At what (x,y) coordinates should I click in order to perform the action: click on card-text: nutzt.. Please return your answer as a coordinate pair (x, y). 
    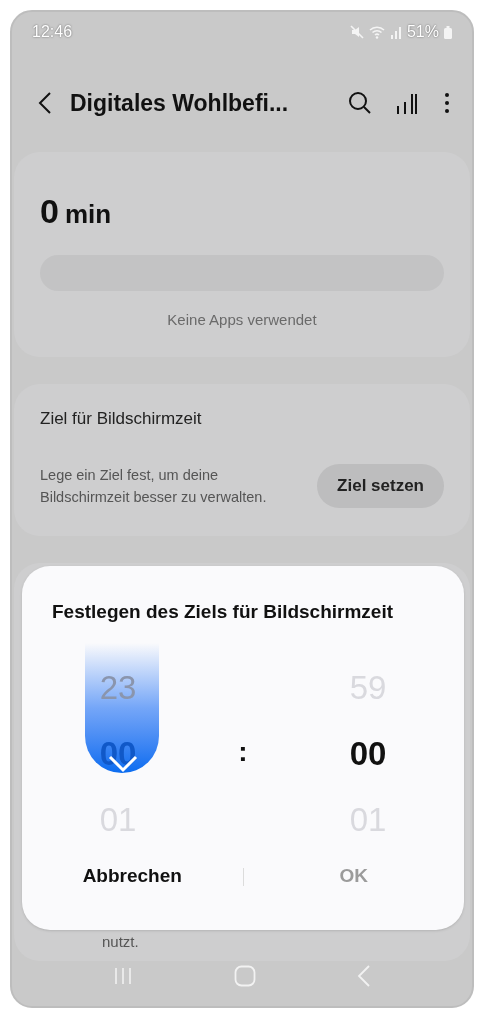
    Looking at the image, I should click on (120, 941).